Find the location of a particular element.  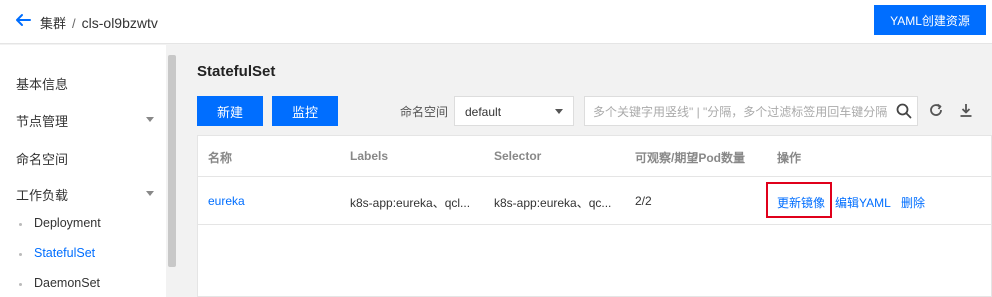

update-image-link: 更新镜像 is located at coordinates (801, 202).